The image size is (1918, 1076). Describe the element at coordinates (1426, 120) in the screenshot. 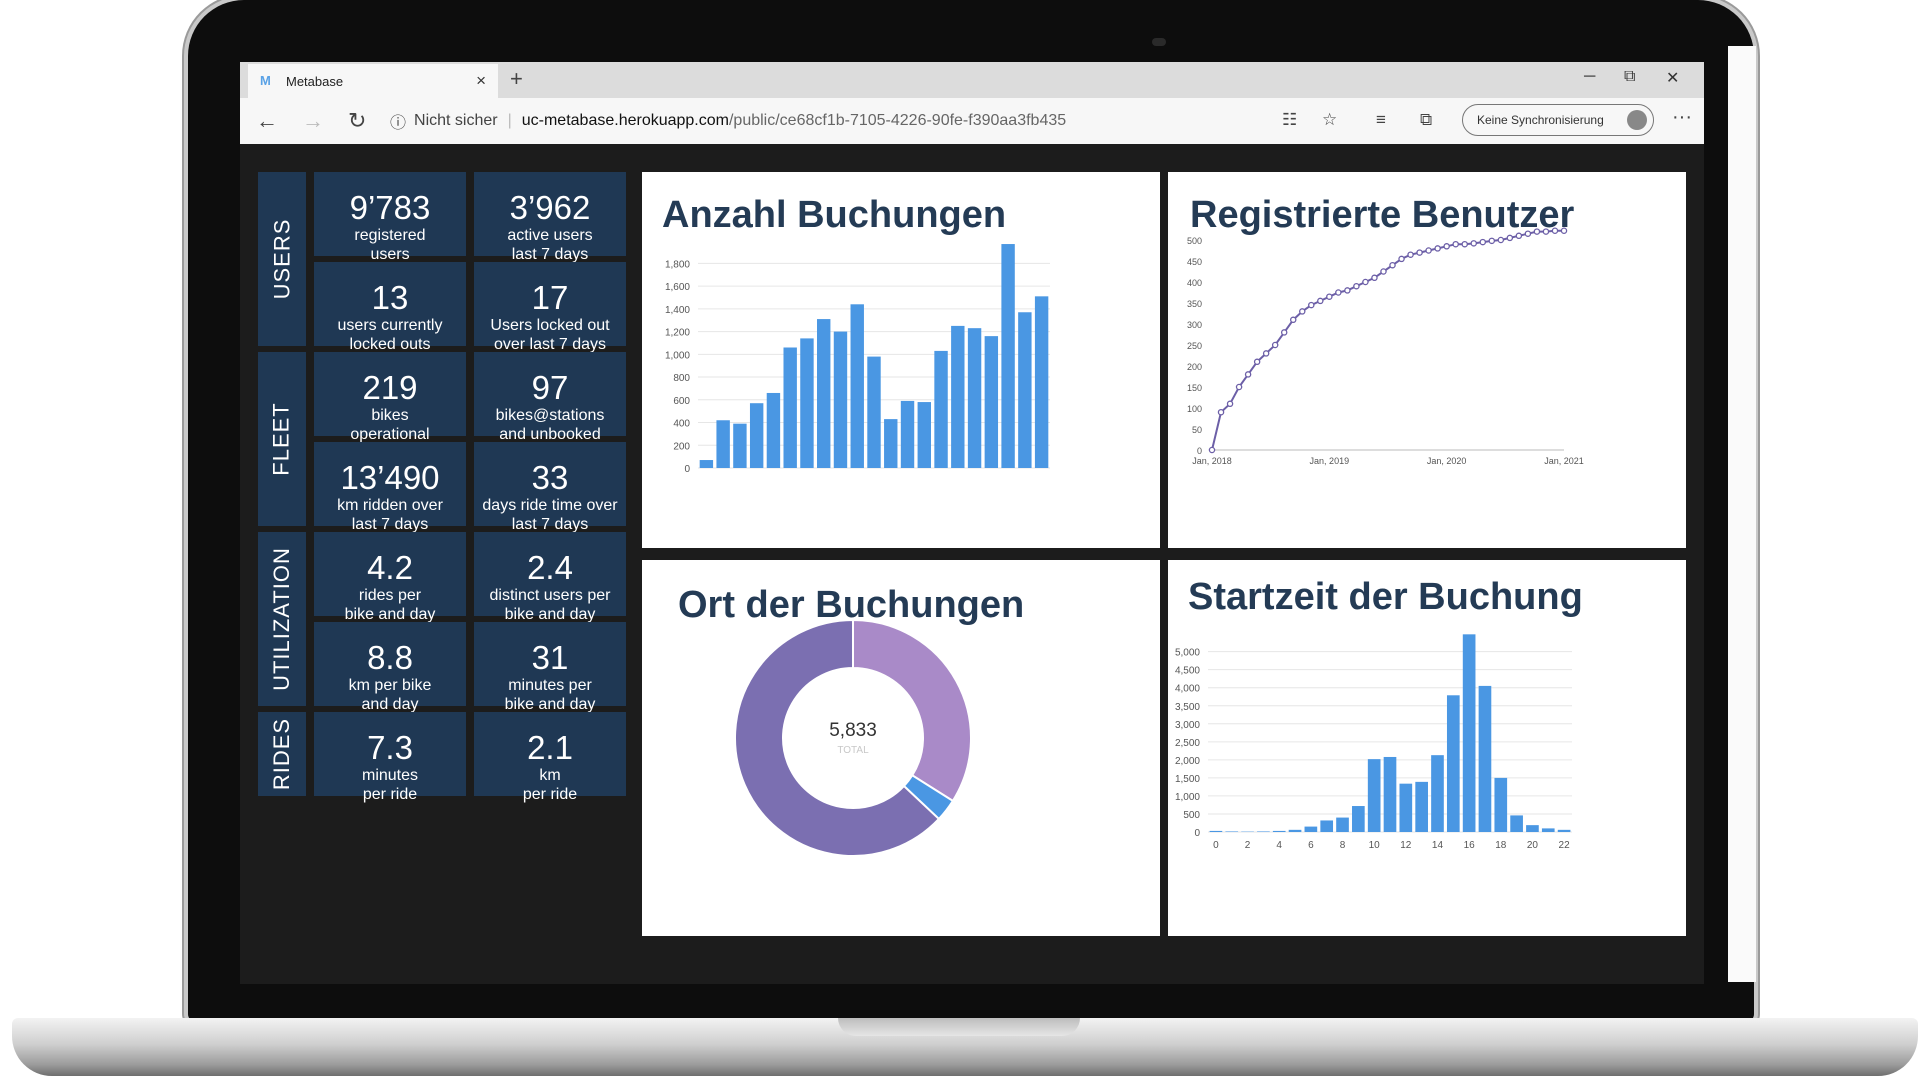

I see `collections-icon: ⧉` at that location.